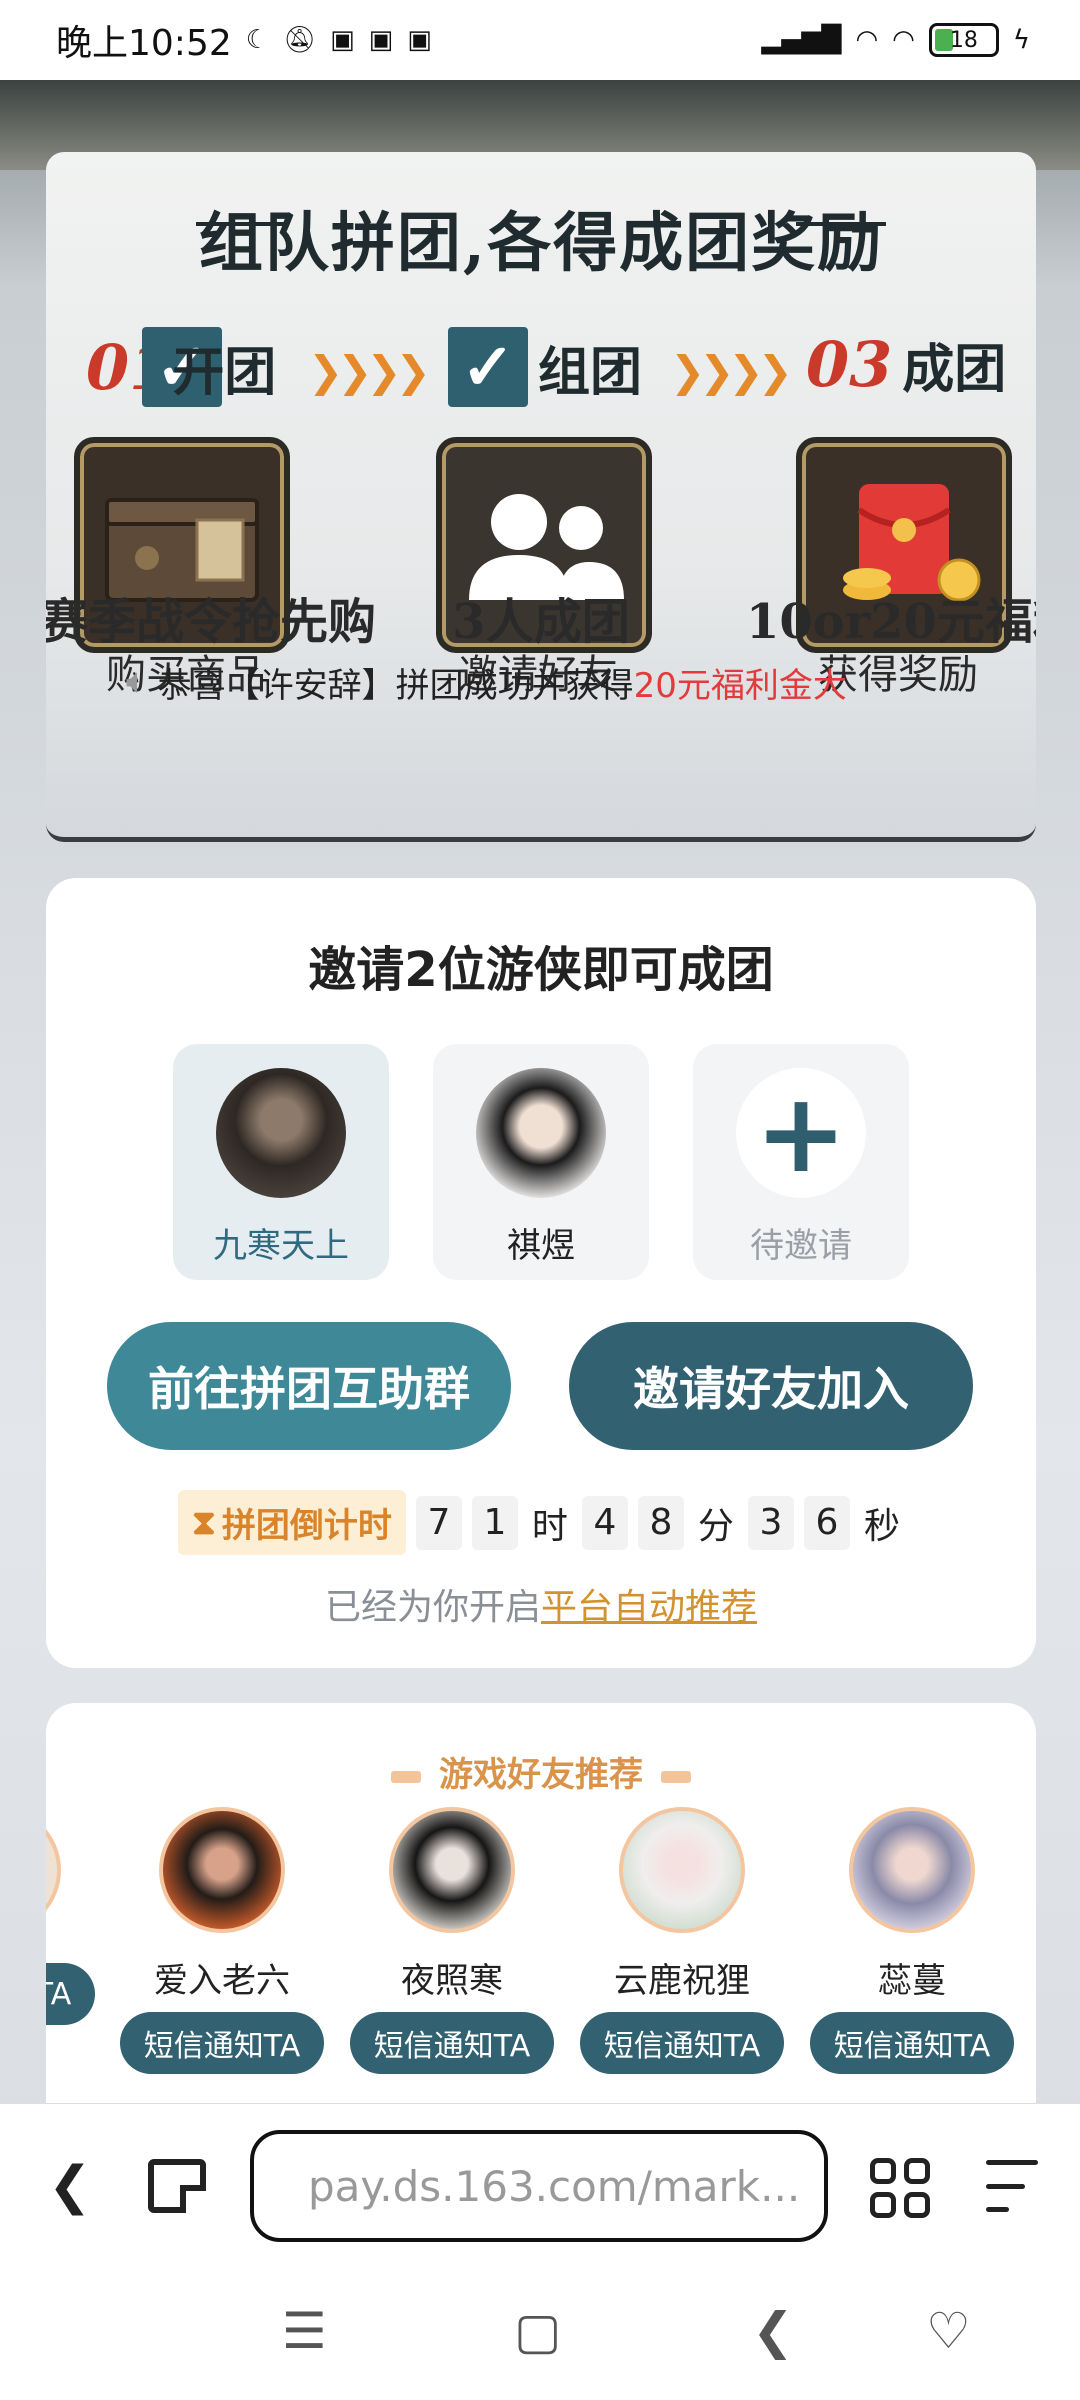 The height and width of the screenshot is (2400, 1080). Describe the element at coordinates (948, 2331) in the screenshot. I see `assistant-icon: ♡` at that location.